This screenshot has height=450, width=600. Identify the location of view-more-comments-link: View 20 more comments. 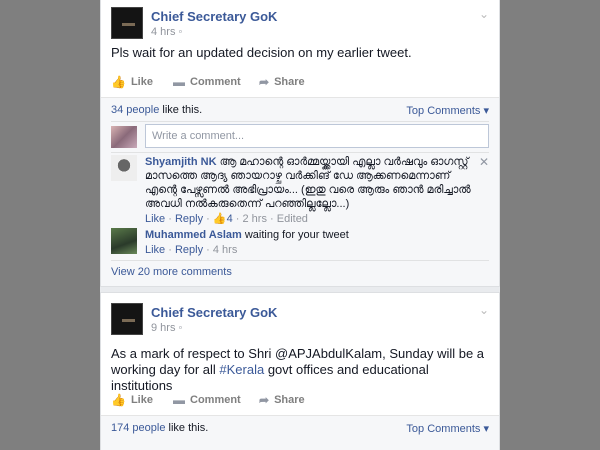
(171, 272).